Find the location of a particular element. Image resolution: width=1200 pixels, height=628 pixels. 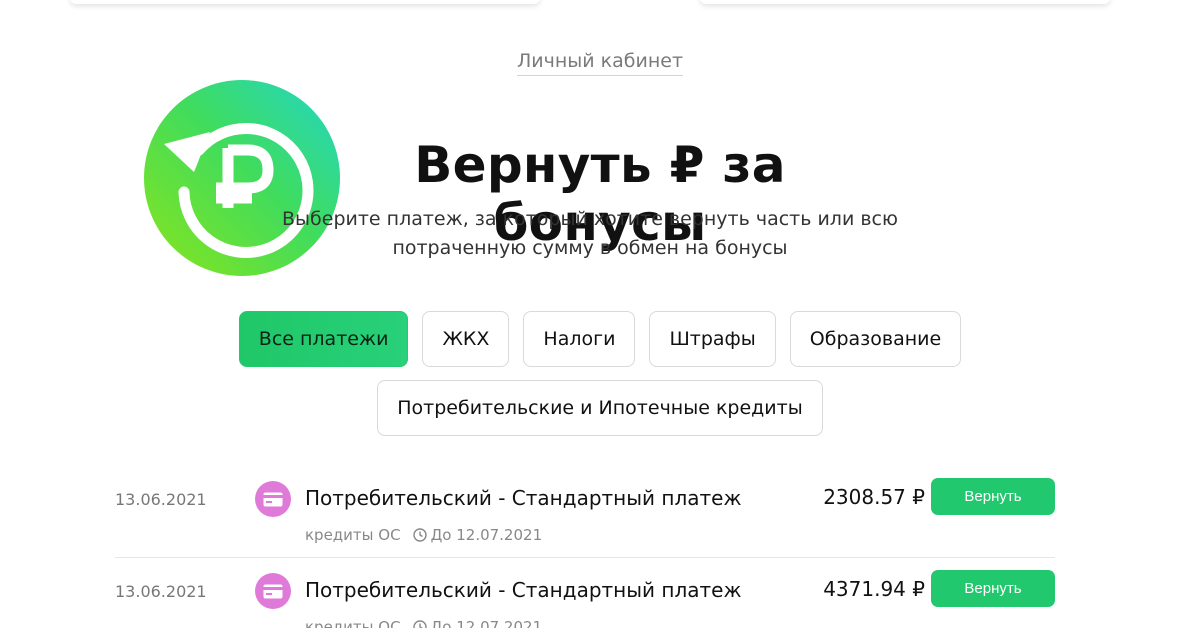

filter-education: Образование is located at coordinates (875, 339).